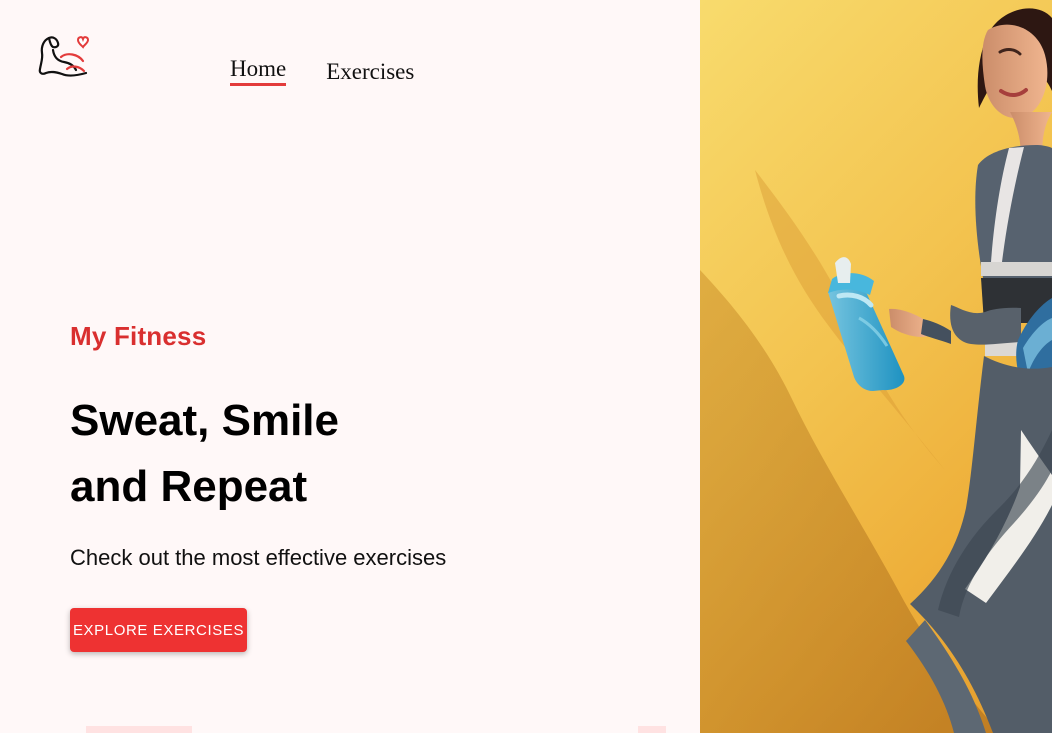 The height and width of the screenshot is (733, 1052). What do you see at coordinates (139, 729) in the screenshot?
I see `bottom-pink-strip-left` at bounding box center [139, 729].